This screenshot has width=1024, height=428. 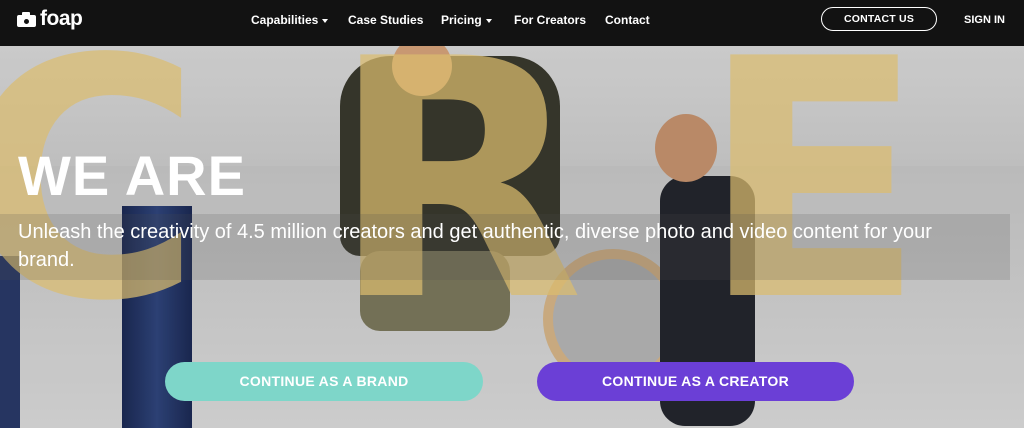 I want to click on logo-text: foap, so click(x=61, y=18).